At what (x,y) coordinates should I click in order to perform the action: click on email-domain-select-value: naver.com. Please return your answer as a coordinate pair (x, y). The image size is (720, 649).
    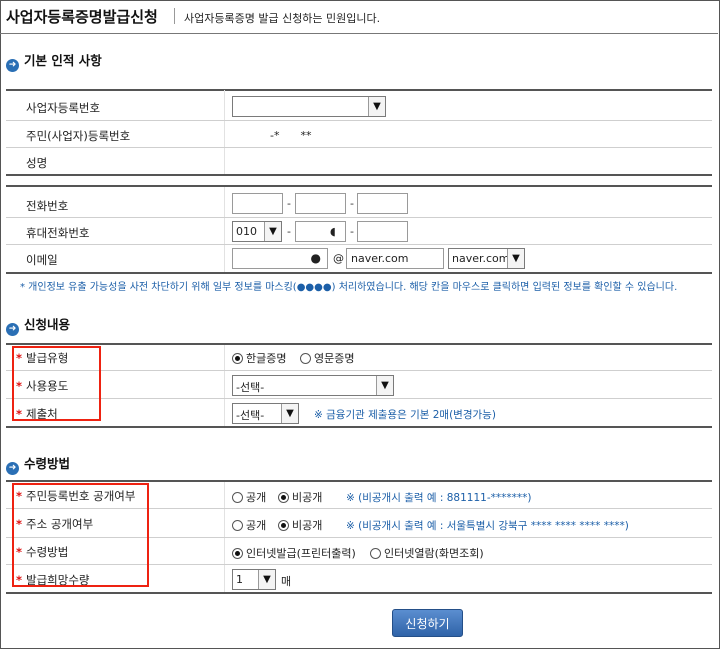
    Looking at the image, I should click on (481, 258).